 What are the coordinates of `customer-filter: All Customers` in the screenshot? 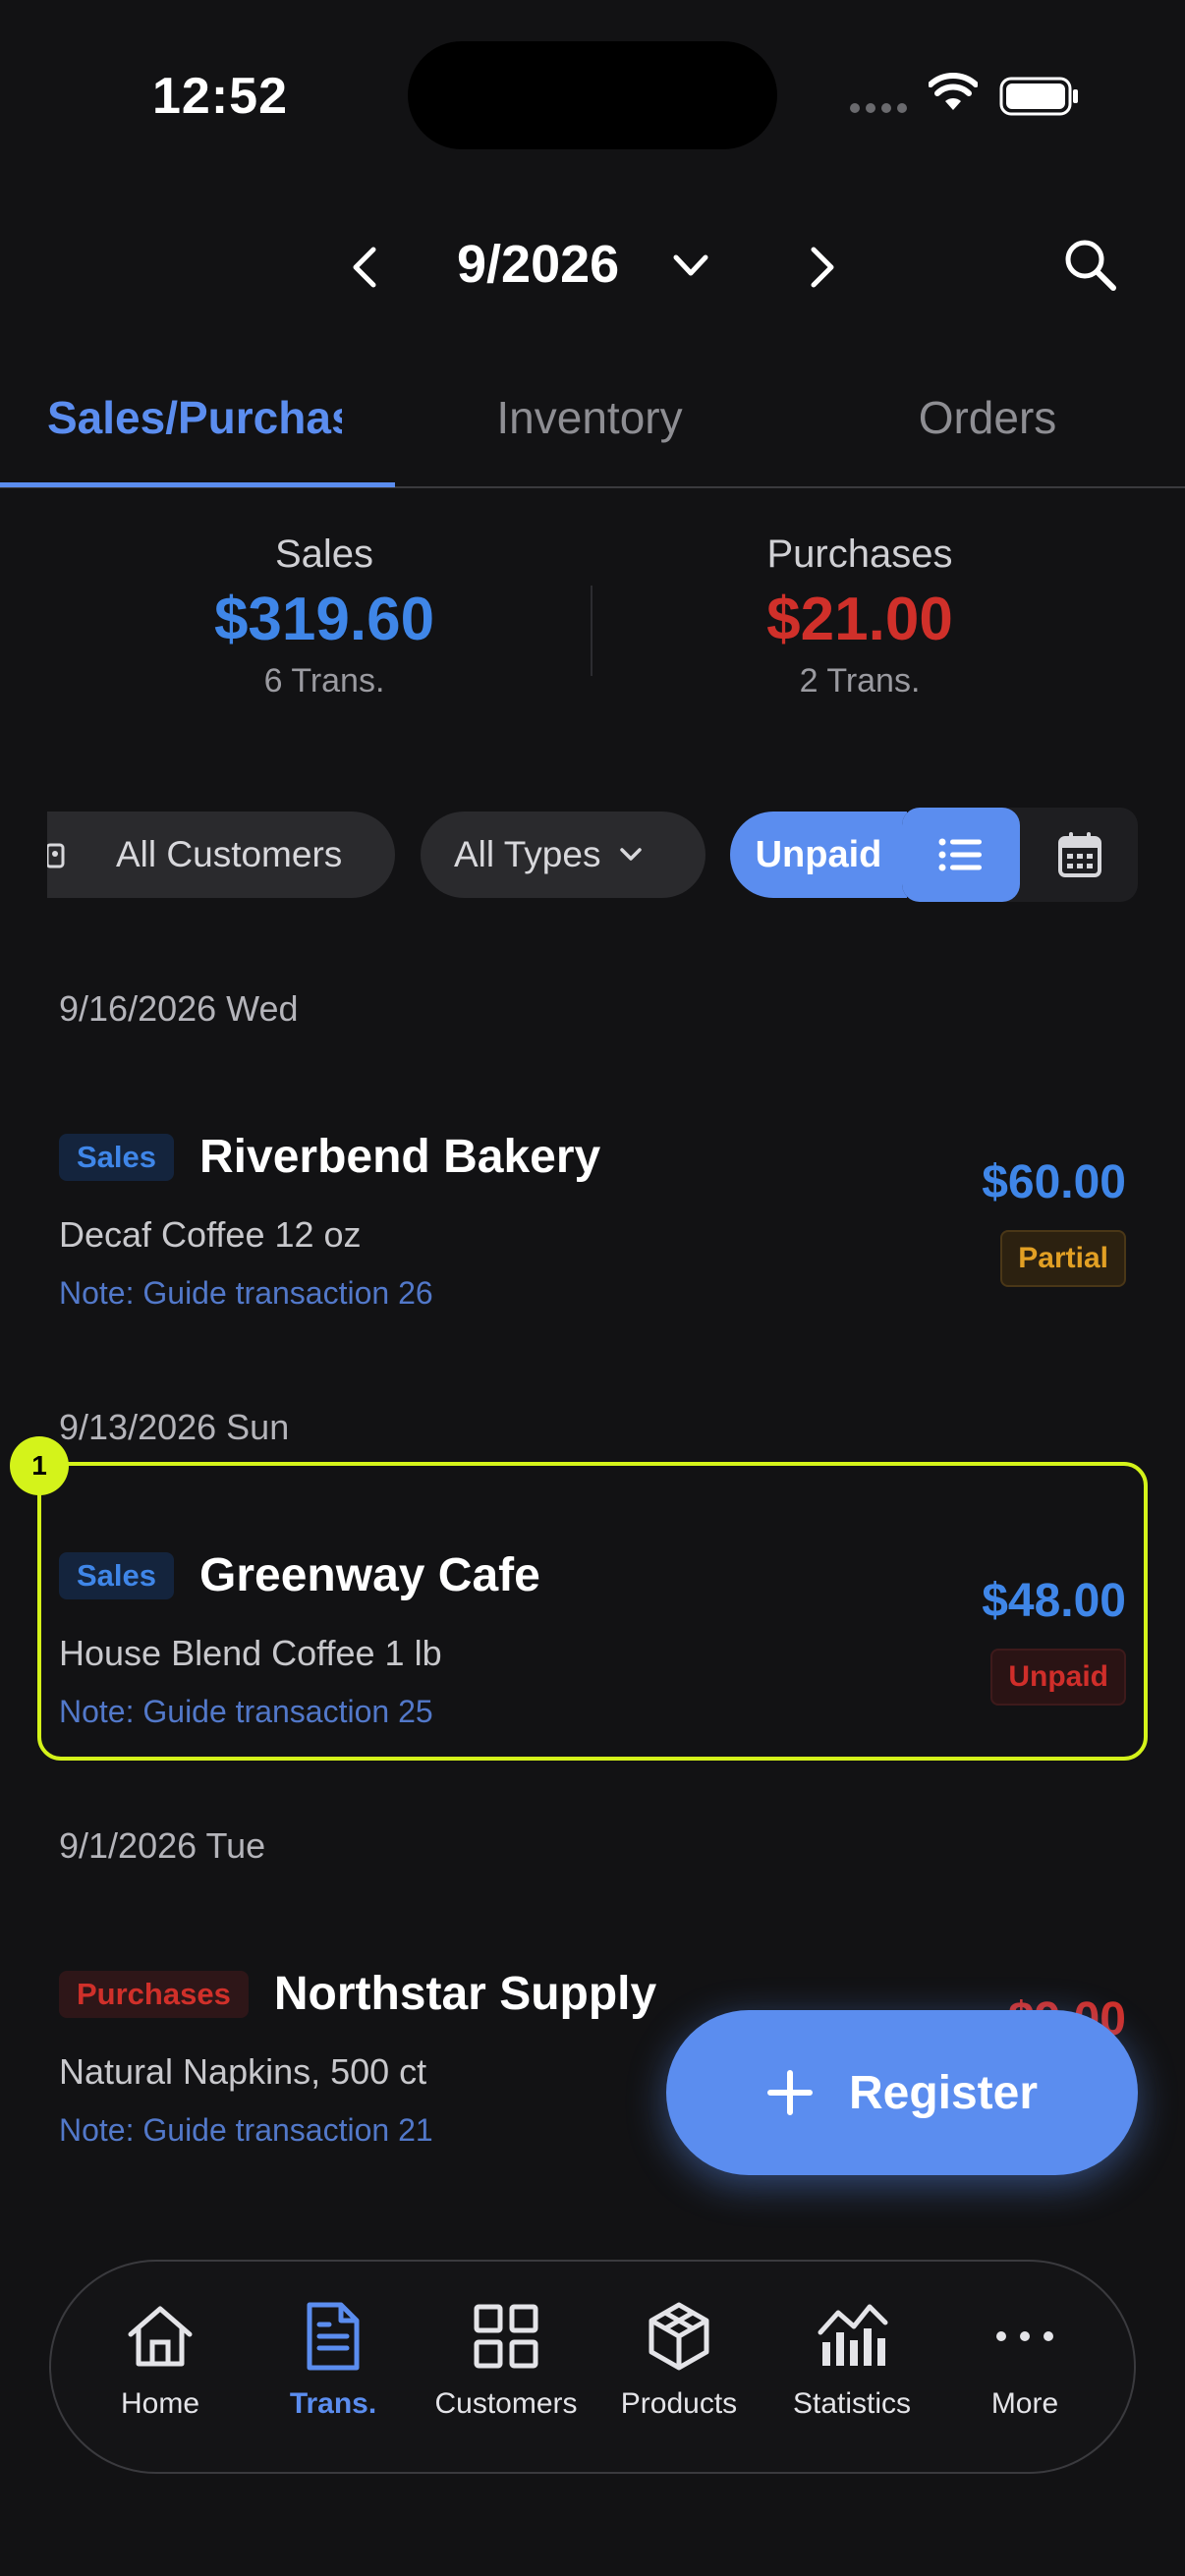 It's located at (221, 855).